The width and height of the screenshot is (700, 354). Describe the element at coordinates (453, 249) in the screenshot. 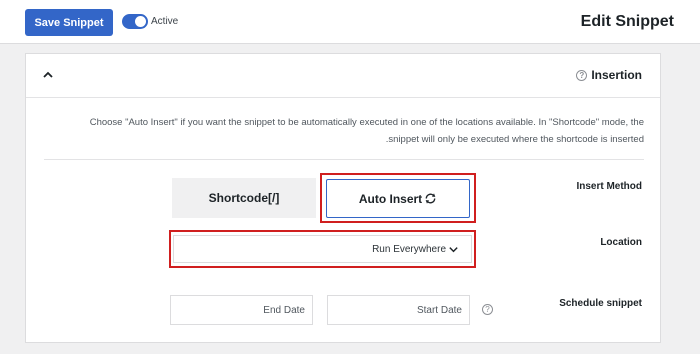

I see `chevron-down-icon` at that location.